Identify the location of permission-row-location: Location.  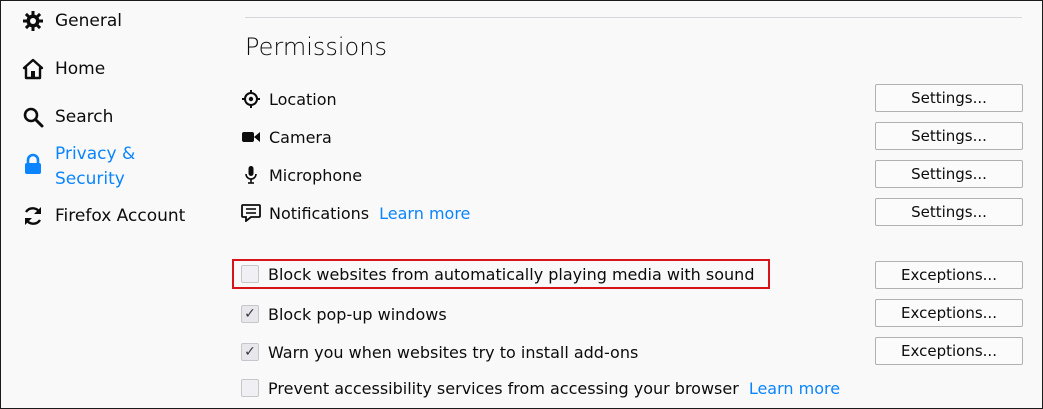
(289, 99).